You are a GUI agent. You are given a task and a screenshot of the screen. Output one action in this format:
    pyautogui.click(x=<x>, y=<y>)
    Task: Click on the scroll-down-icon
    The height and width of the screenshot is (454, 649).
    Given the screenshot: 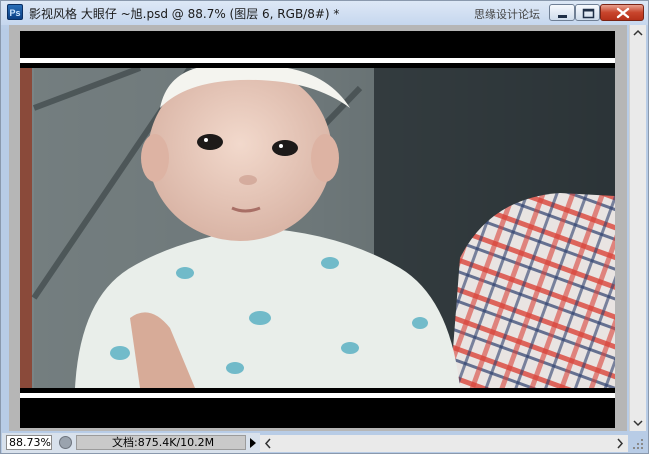 What is the action you would take?
    pyautogui.click(x=638, y=423)
    